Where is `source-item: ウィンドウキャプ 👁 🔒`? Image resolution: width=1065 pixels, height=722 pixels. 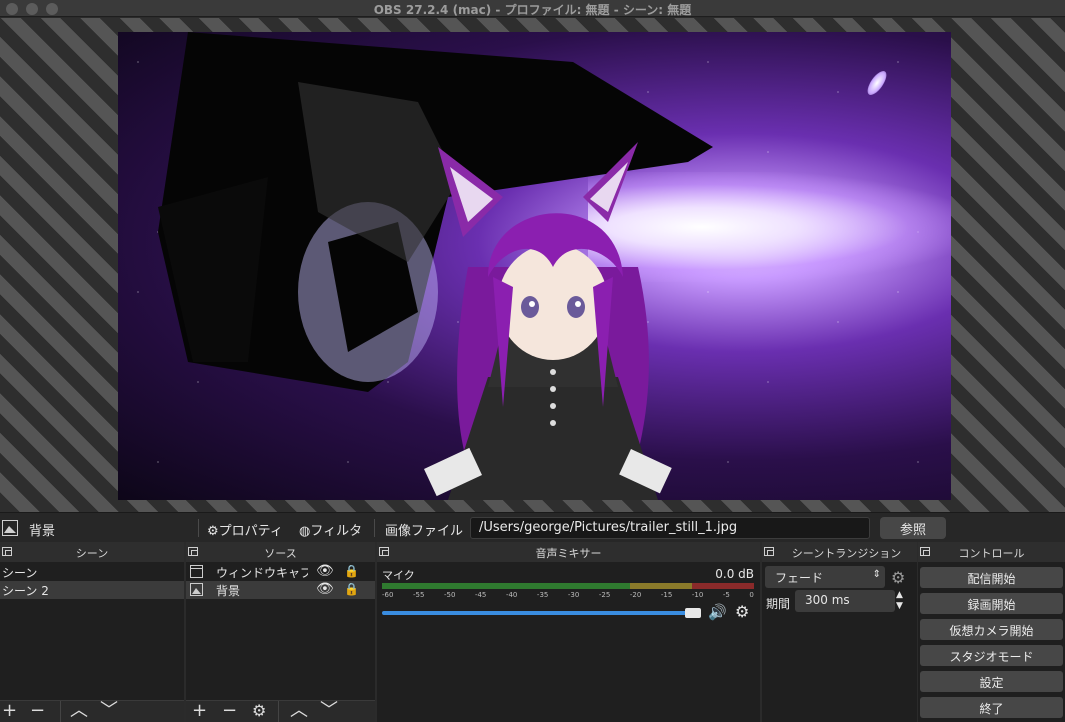 source-item: ウィンドウキャプ 👁 🔒 is located at coordinates (280, 572).